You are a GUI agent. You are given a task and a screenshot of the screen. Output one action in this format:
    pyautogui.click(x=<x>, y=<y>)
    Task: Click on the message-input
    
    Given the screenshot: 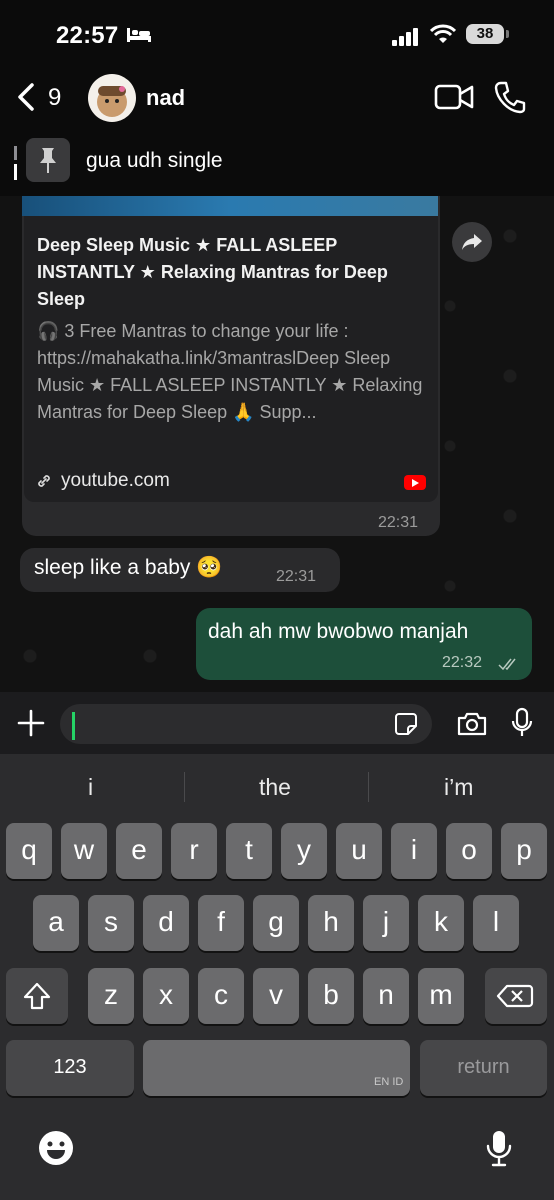 What is the action you would take?
    pyautogui.click(x=246, y=724)
    